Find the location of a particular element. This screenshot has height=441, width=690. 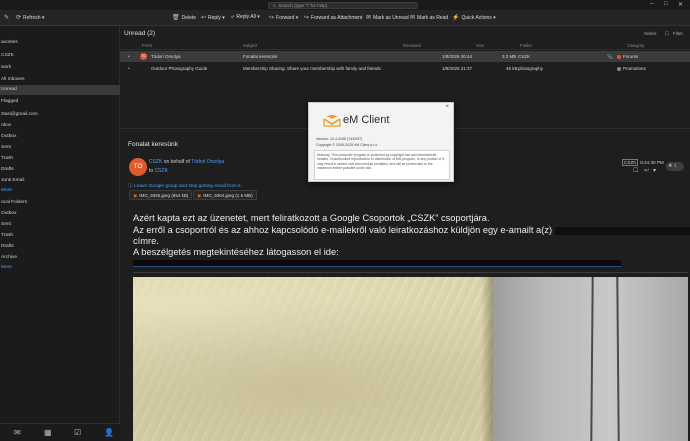

reply-button: ↩ Reply ▾ is located at coordinates (213, 17).